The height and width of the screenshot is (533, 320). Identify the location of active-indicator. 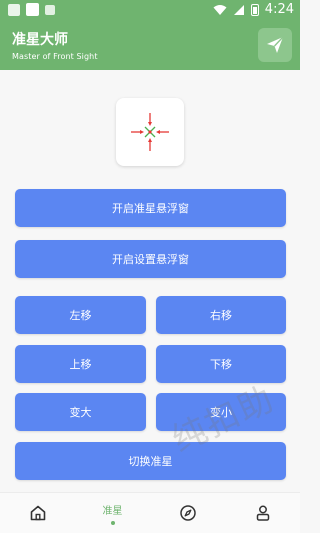
(112, 522).